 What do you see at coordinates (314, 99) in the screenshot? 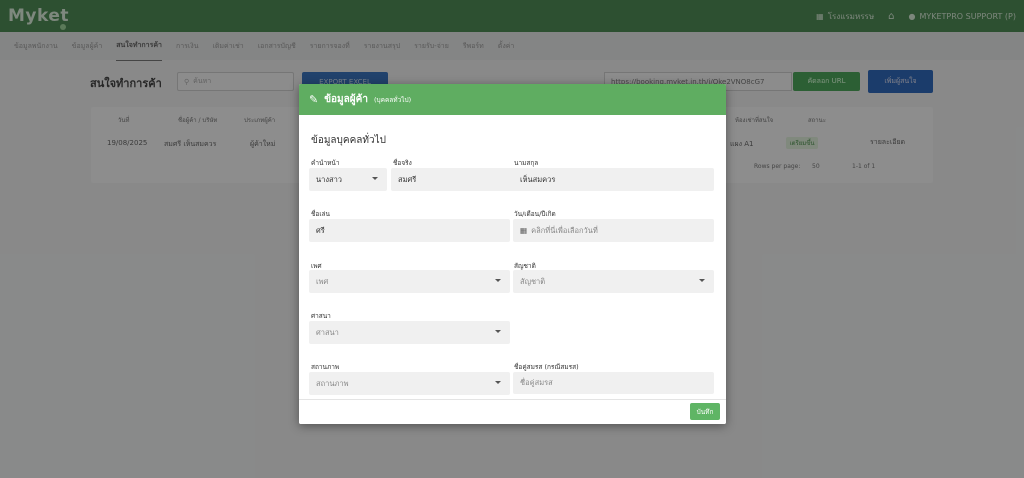
I see `pencil-icon: ✎` at bounding box center [314, 99].